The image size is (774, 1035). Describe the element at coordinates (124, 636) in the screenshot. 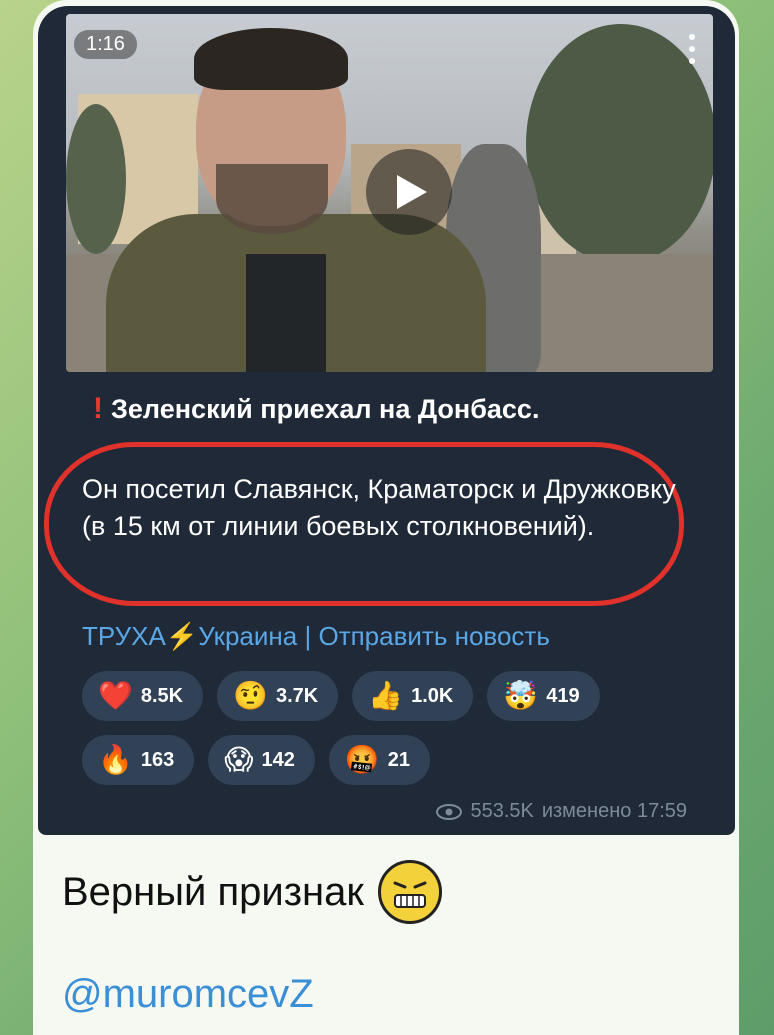

I see `channel-link: ТРУХА` at that location.